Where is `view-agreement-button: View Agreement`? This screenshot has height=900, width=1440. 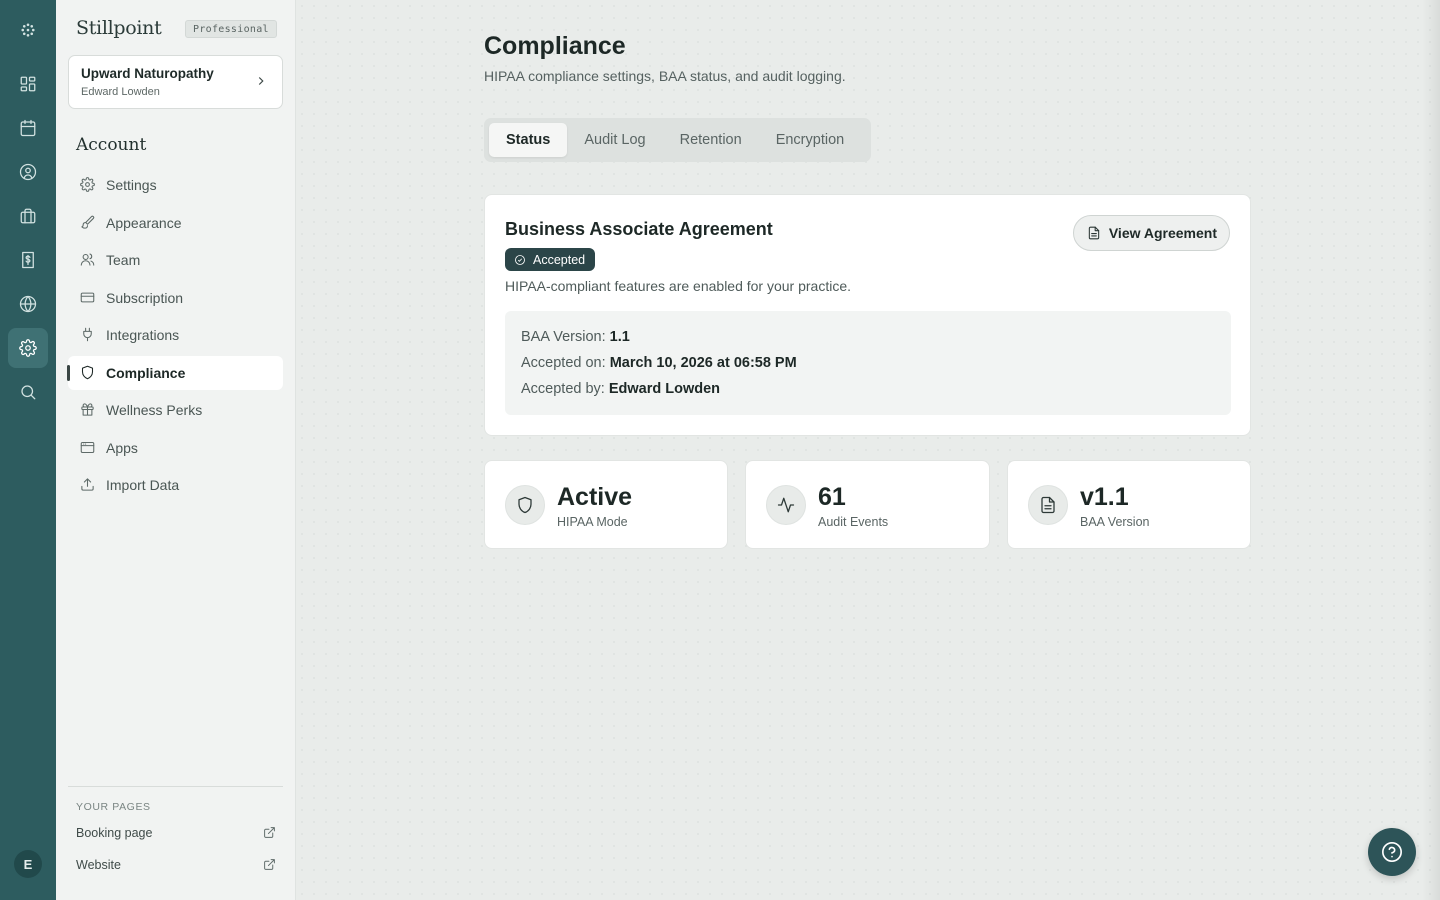
view-agreement-button: View Agreement is located at coordinates (1151, 233).